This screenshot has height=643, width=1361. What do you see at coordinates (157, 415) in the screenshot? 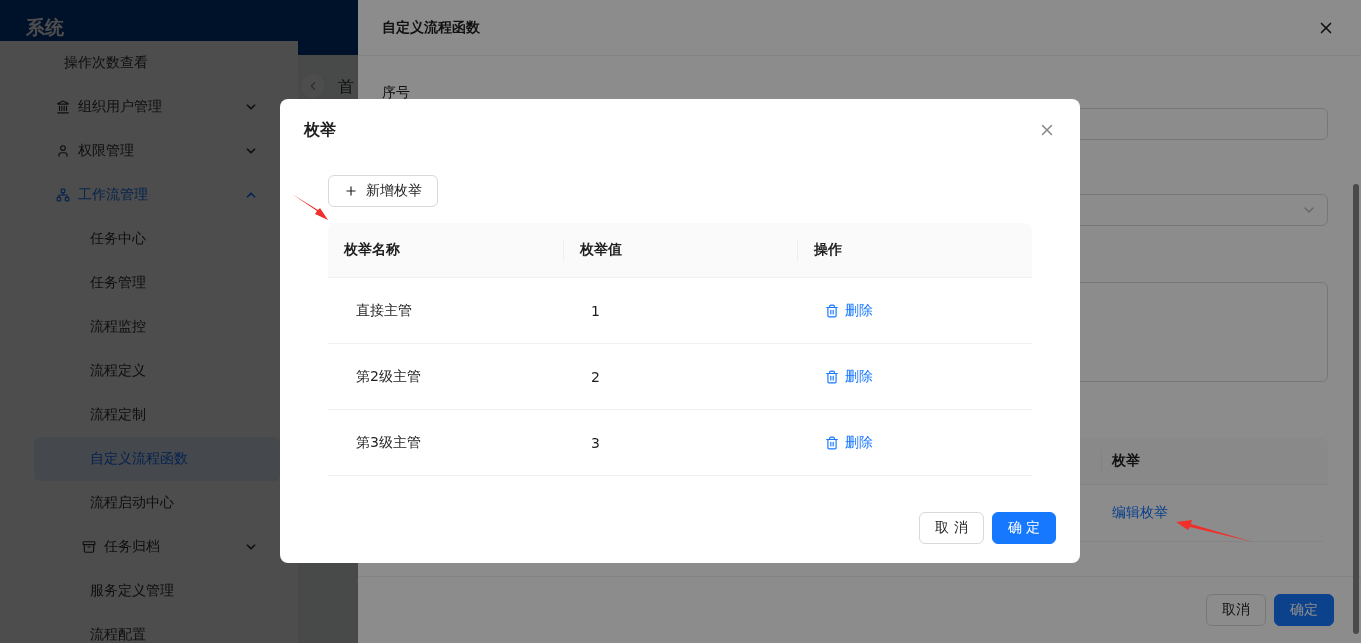
I see `sidebar-item: 流程定制` at bounding box center [157, 415].